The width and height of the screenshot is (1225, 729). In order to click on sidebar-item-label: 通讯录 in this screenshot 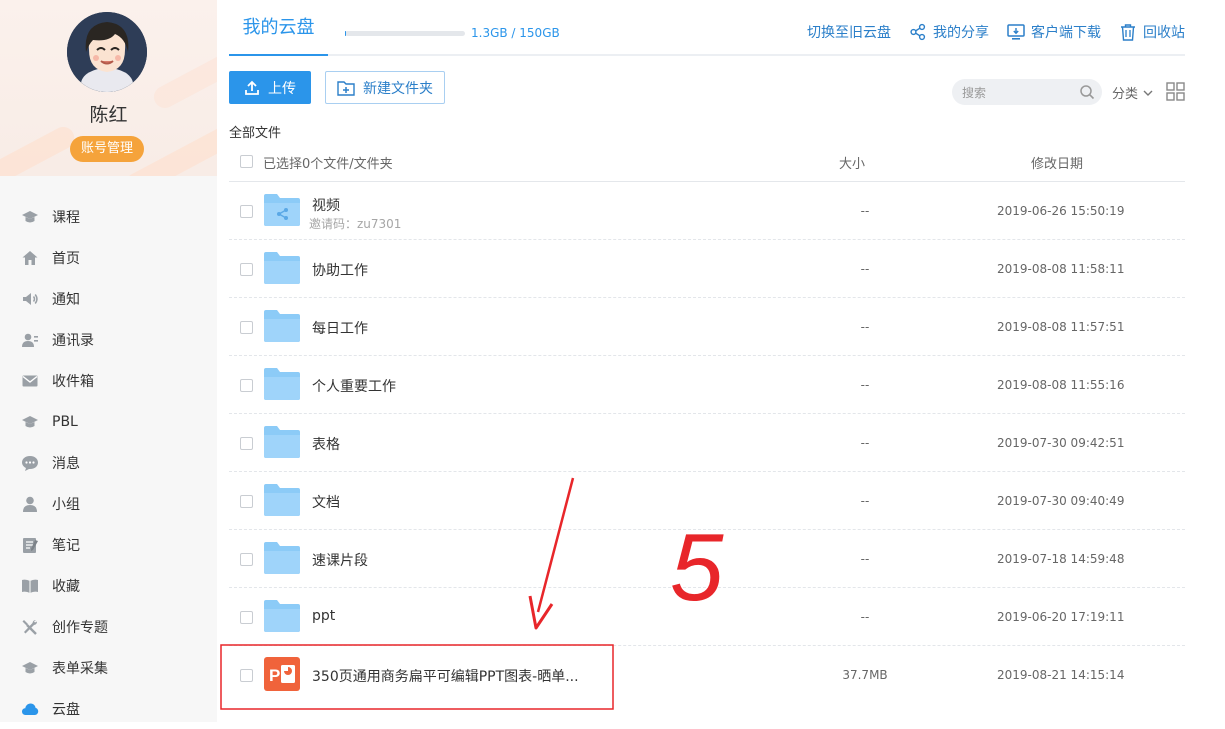, I will do `click(73, 340)`.